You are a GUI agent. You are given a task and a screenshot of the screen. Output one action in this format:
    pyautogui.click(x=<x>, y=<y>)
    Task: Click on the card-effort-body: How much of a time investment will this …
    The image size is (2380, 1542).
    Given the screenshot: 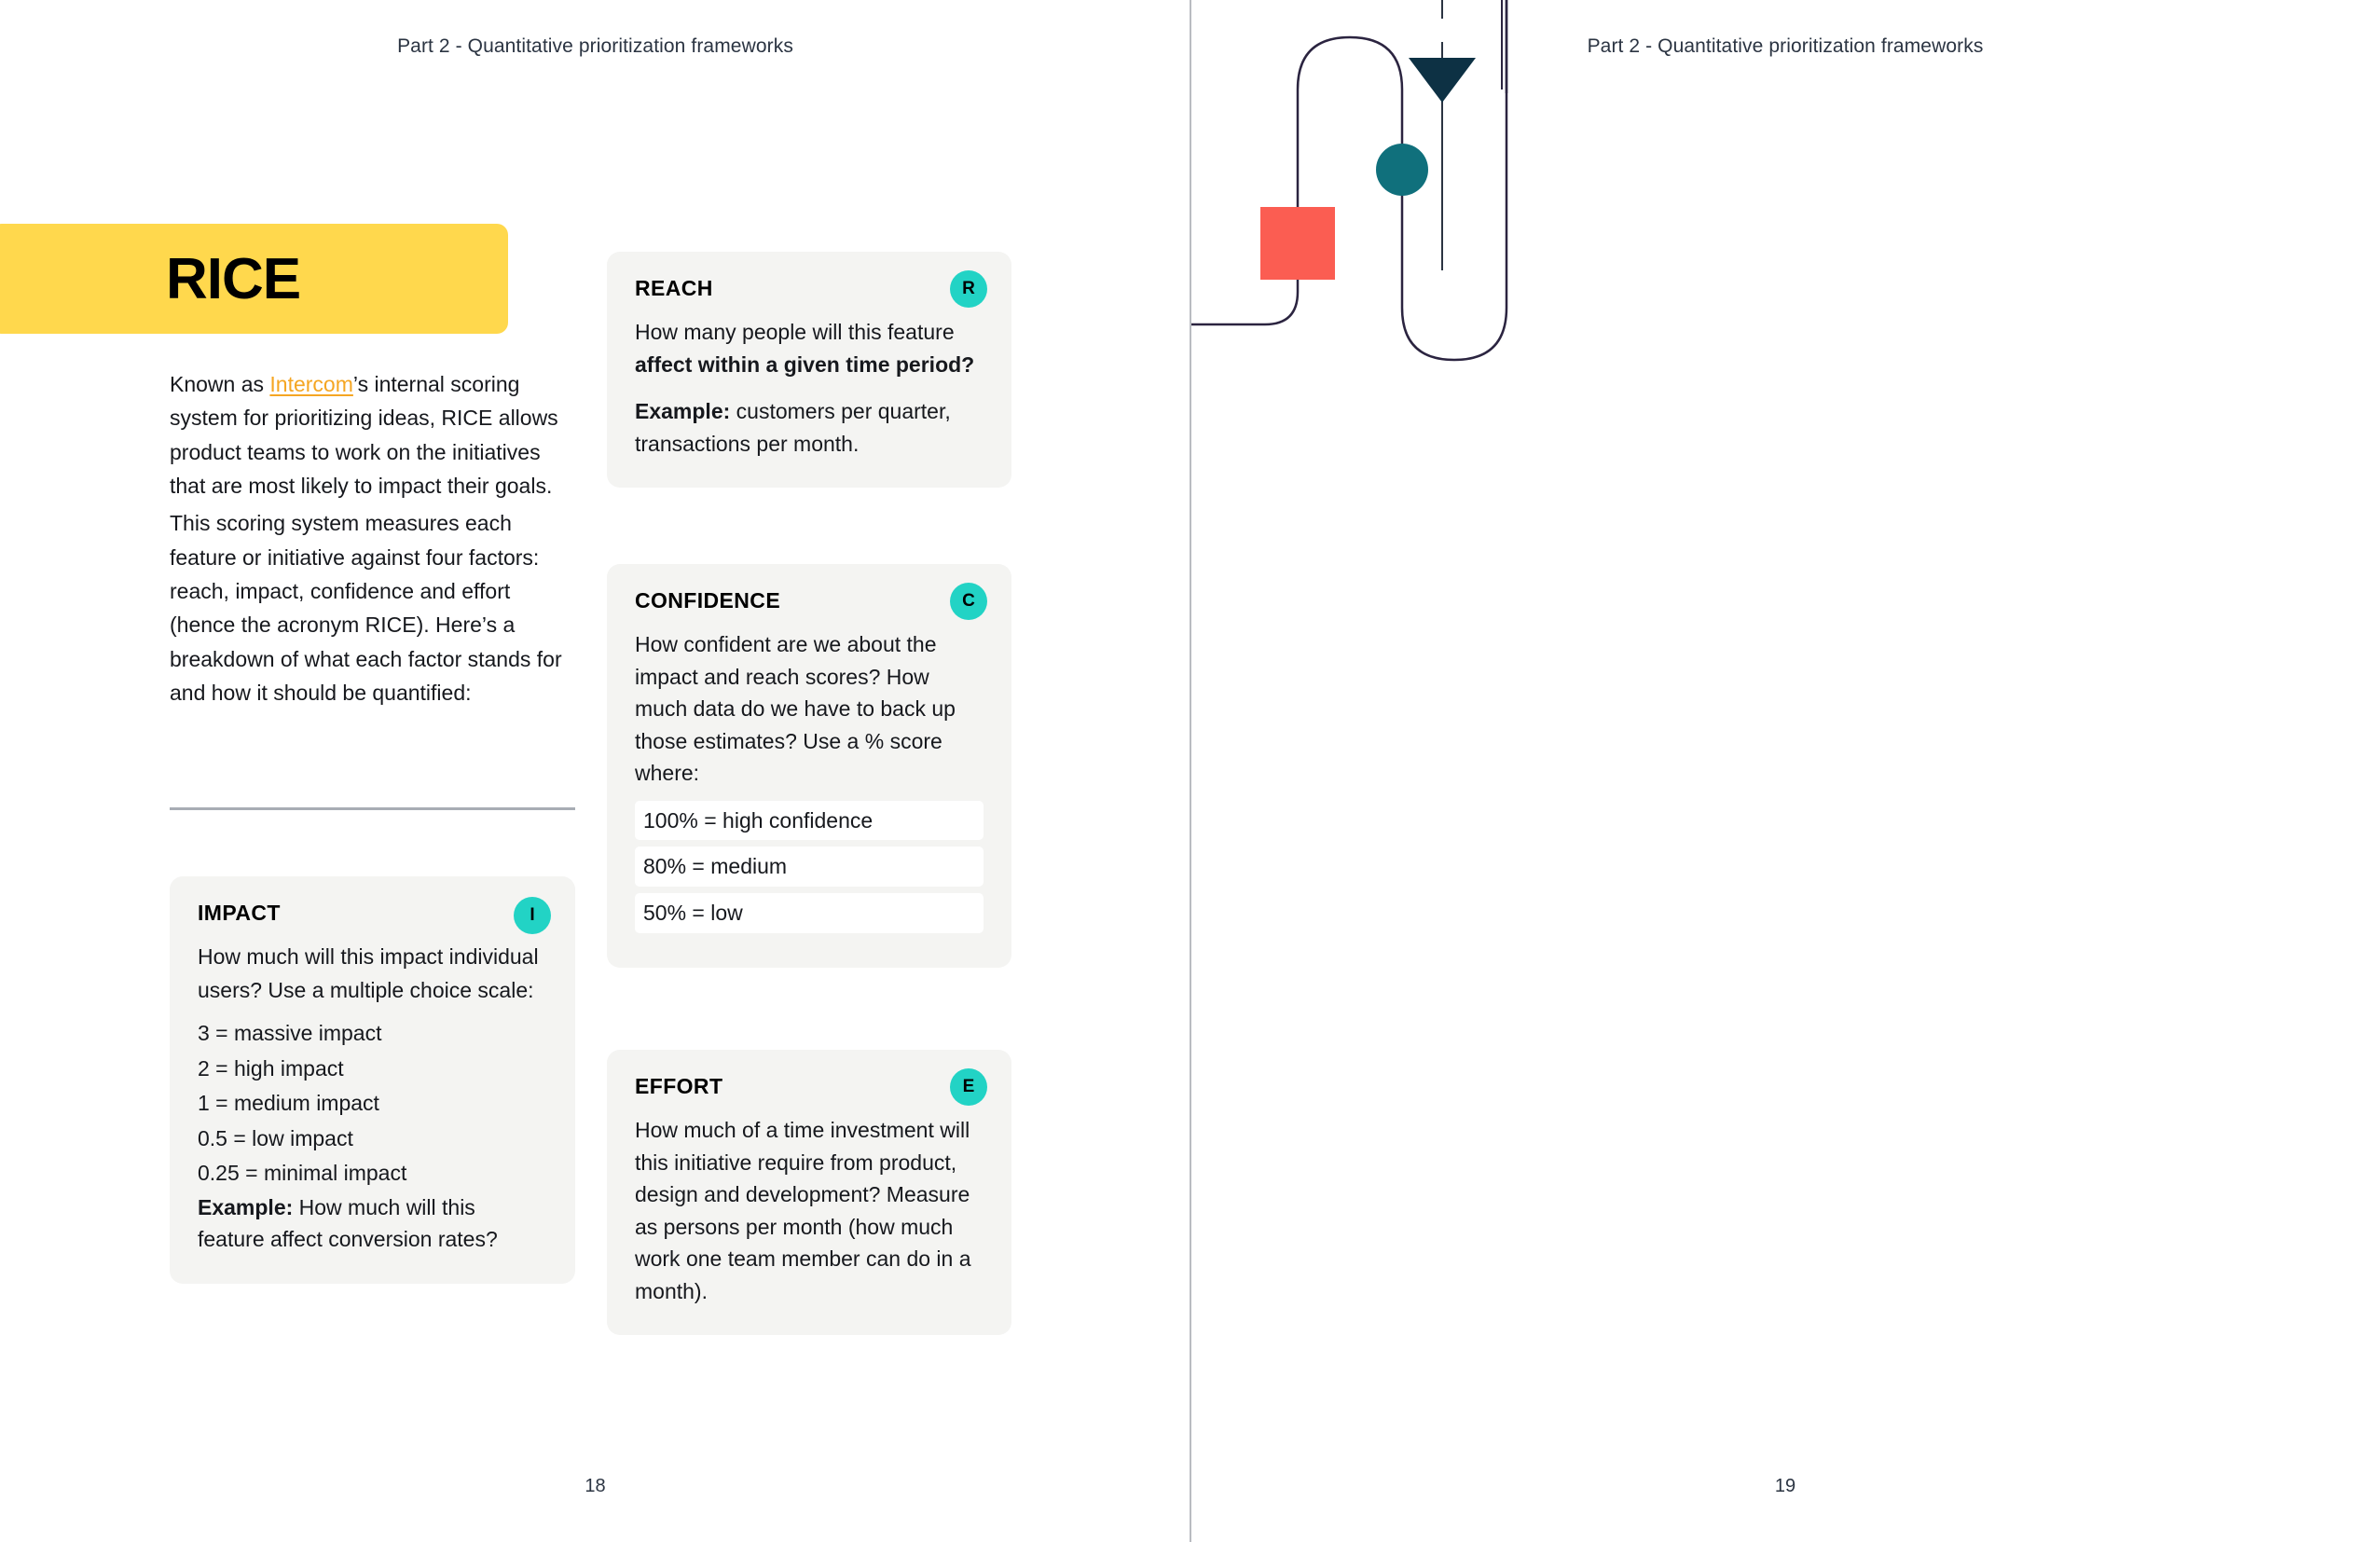 What is the action you would take?
    pyautogui.click(x=803, y=1210)
    